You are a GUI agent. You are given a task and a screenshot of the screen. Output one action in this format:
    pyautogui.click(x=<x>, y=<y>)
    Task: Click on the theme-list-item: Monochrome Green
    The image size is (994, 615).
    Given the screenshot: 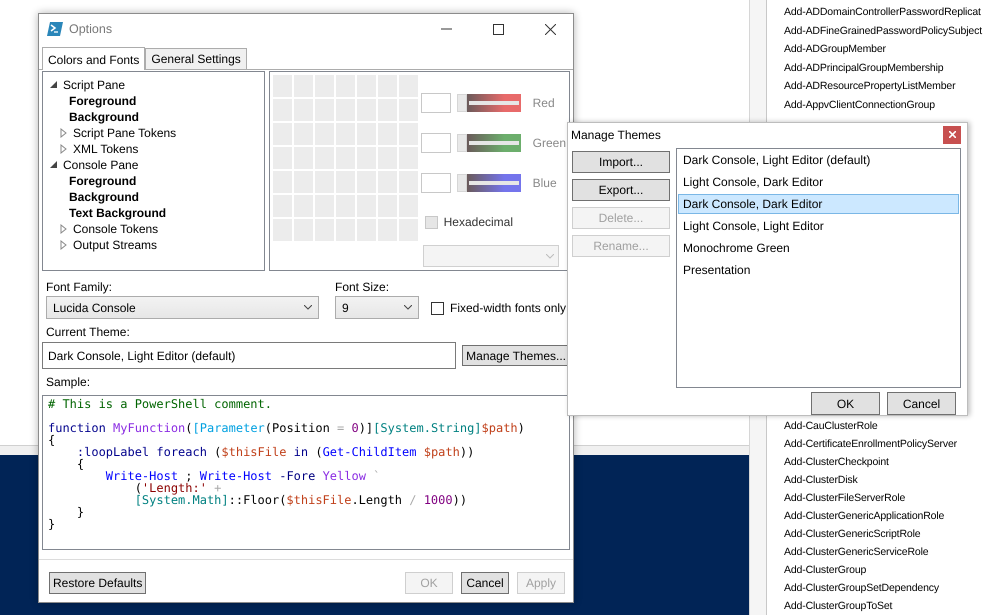 What is the action you would take?
    pyautogui.click(x=818, y=248)
    